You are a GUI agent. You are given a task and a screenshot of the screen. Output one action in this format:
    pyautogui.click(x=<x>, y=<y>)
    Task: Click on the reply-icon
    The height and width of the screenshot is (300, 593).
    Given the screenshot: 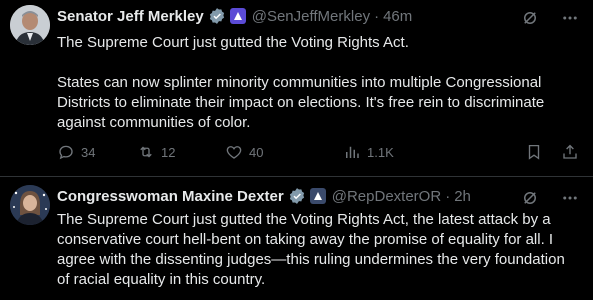 What is the action you would take?
    pyautogui.click(x=66, y=152)
    